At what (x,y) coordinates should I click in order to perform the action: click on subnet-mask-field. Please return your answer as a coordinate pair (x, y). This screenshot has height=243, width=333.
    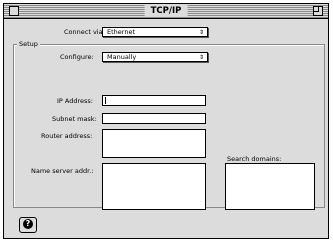
    Looking at the image, I should click on (154, 118).